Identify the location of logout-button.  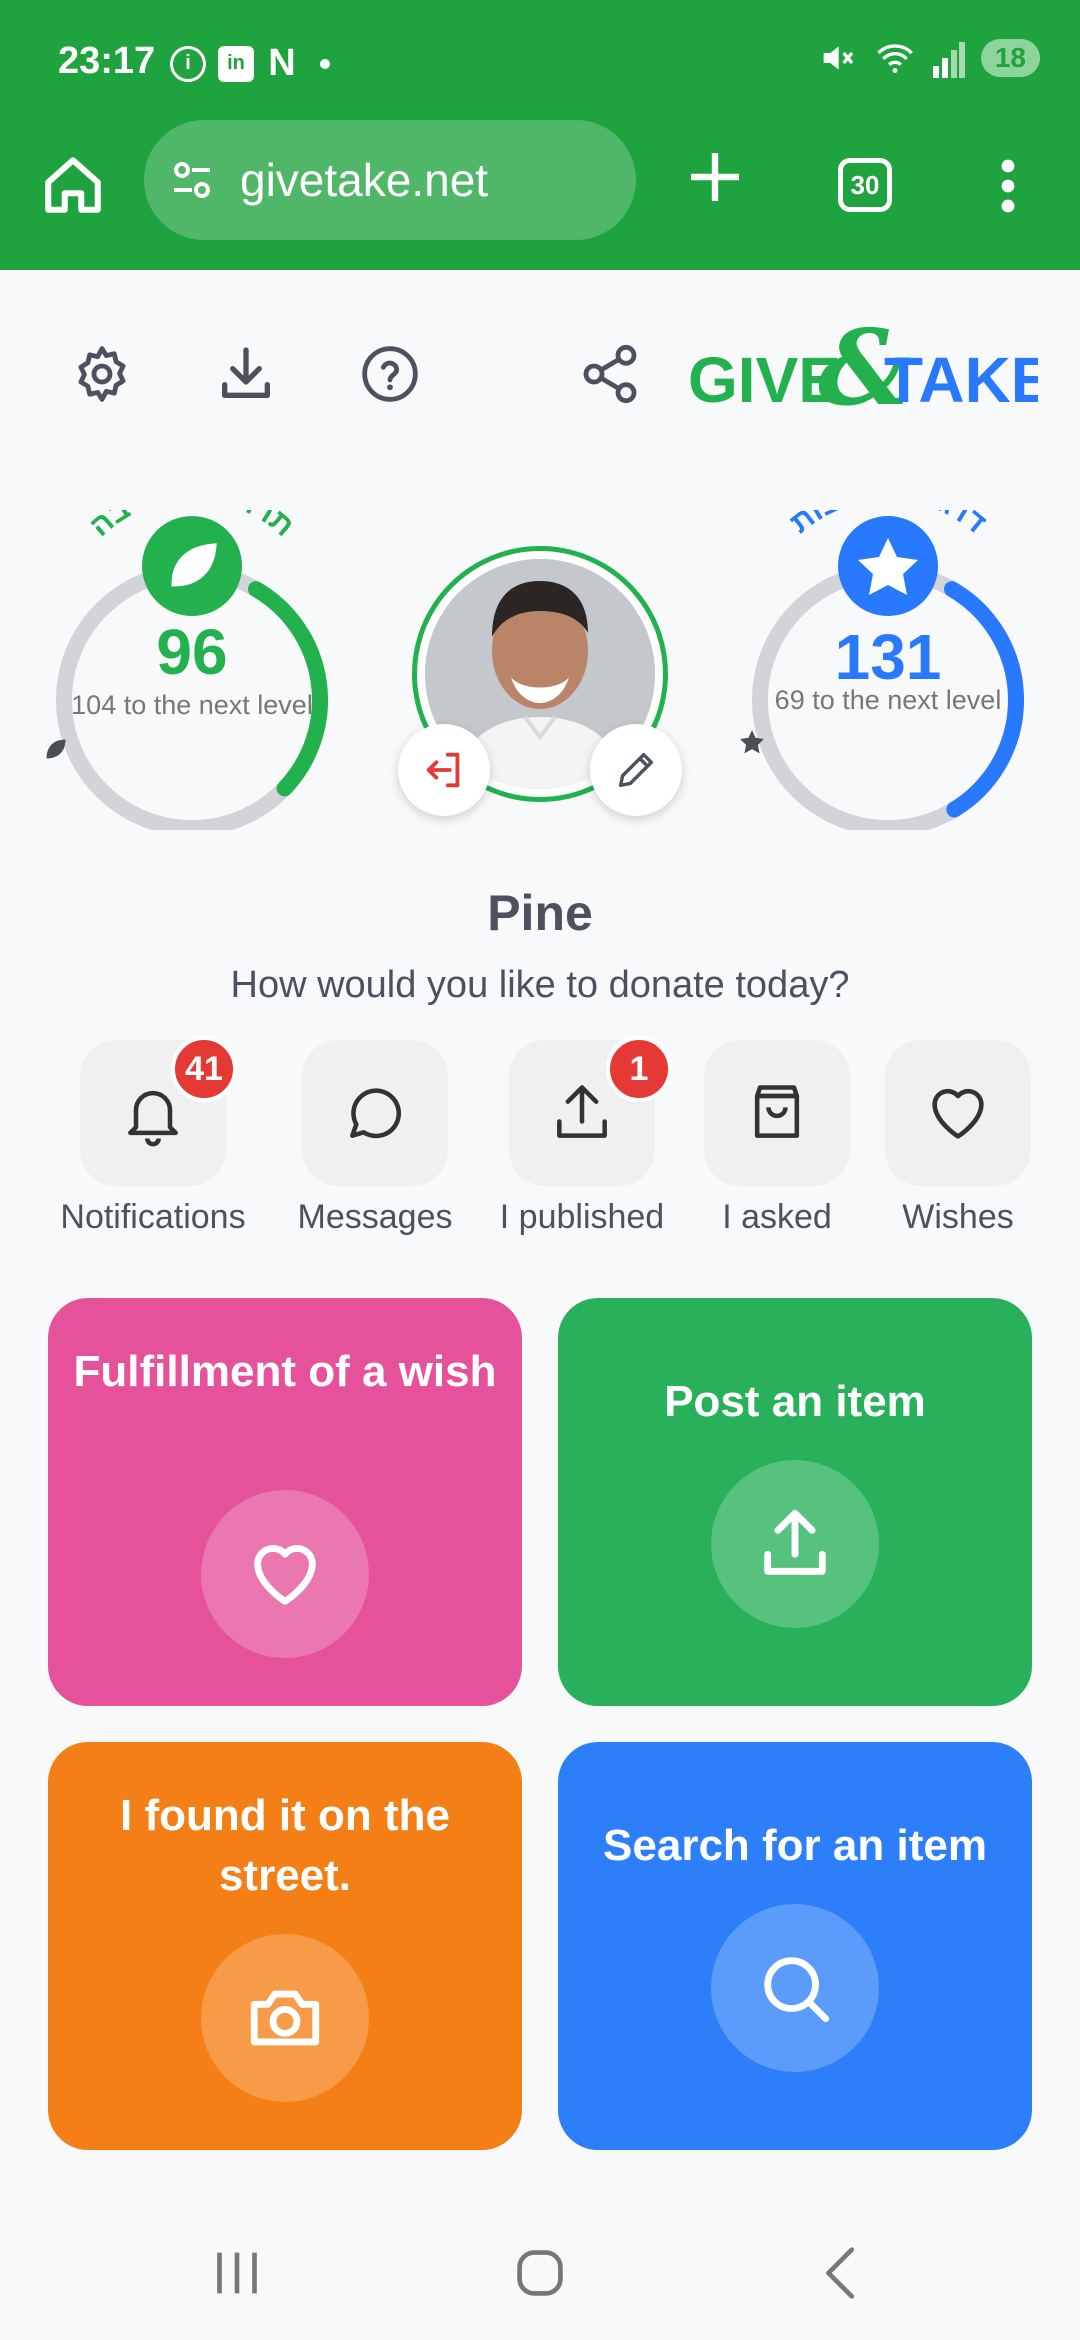
(444, 770).